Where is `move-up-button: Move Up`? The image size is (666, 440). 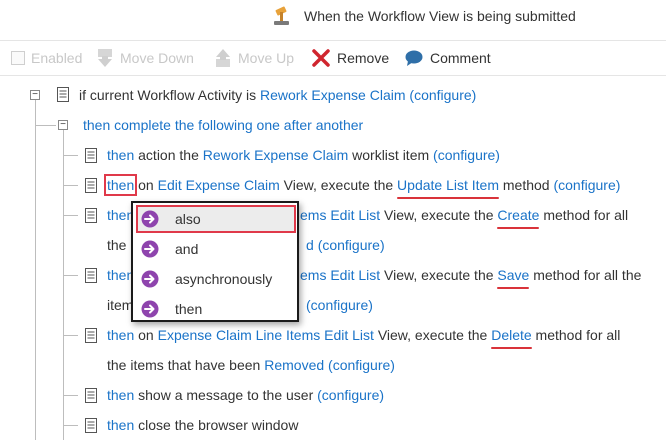 move-up-button: Move Up is located at coordinates (254, 58).